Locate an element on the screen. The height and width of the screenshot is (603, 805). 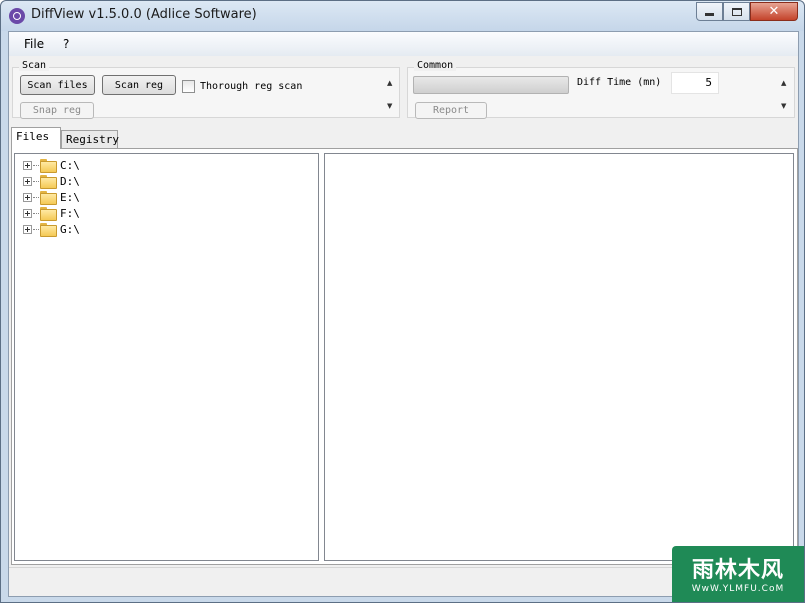
site-watermark-logo: 雨林木风 WwW.YLMFU.CoM is located at coordinates (738, 574).